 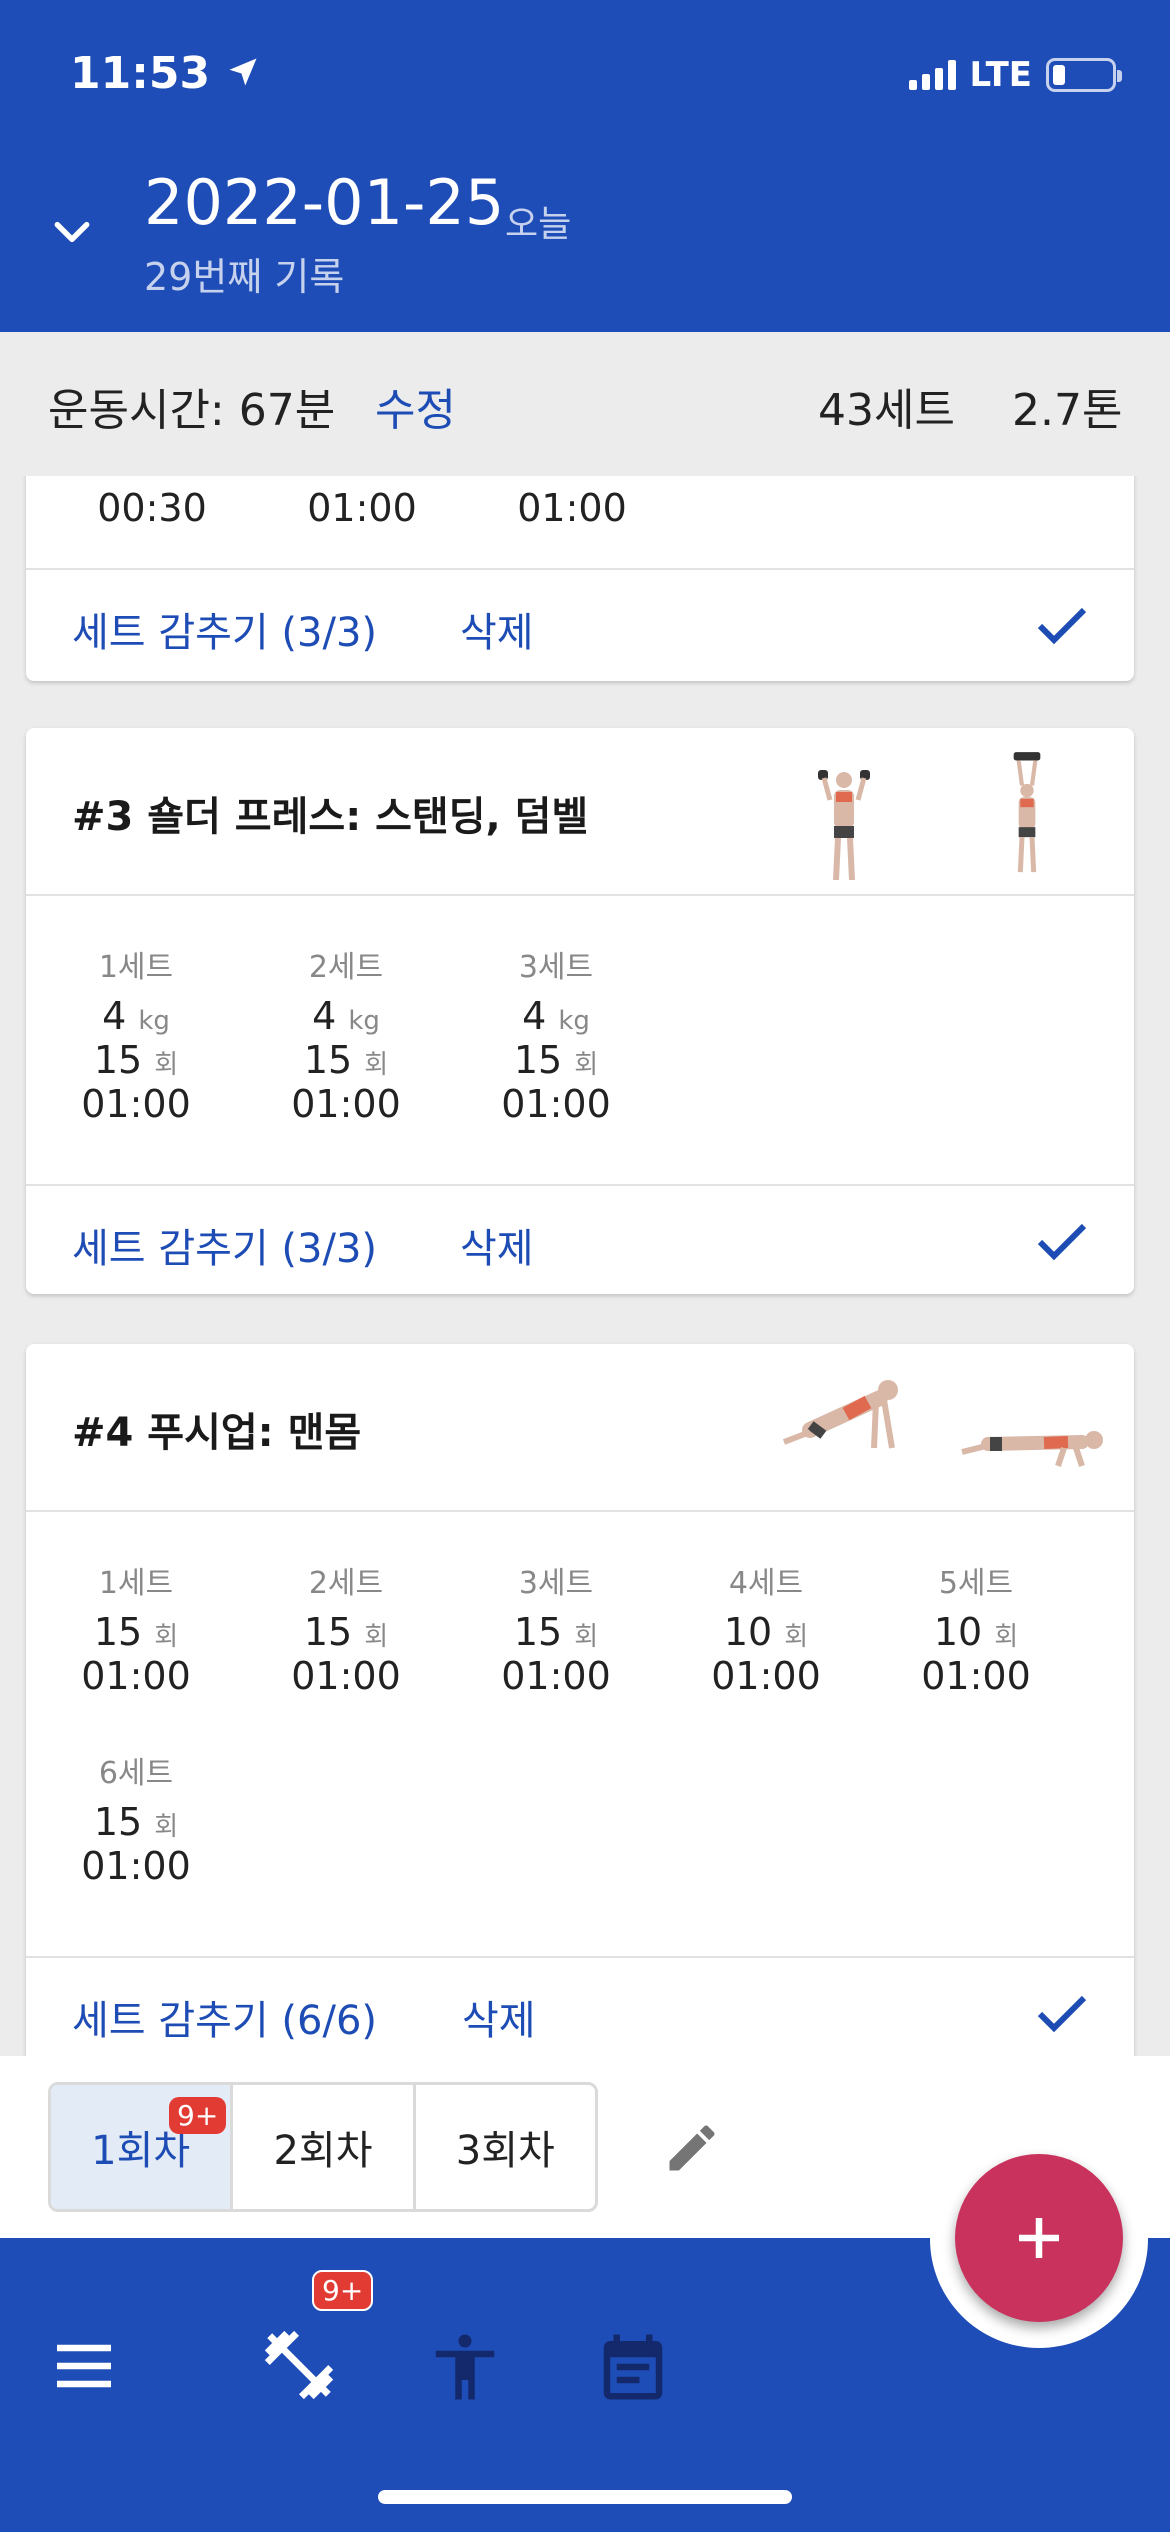 I want to click on set-time: 00:30, so click(x=152, y=508).